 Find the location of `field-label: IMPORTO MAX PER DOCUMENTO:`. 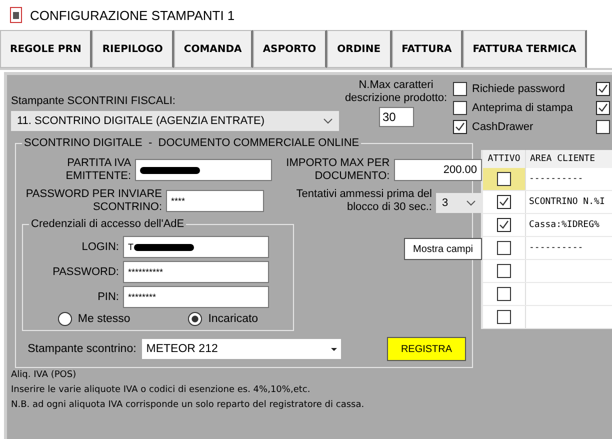

field-label: IMPORTO MAX PER DOCUMENTO: is located at coordinates (337, 170).